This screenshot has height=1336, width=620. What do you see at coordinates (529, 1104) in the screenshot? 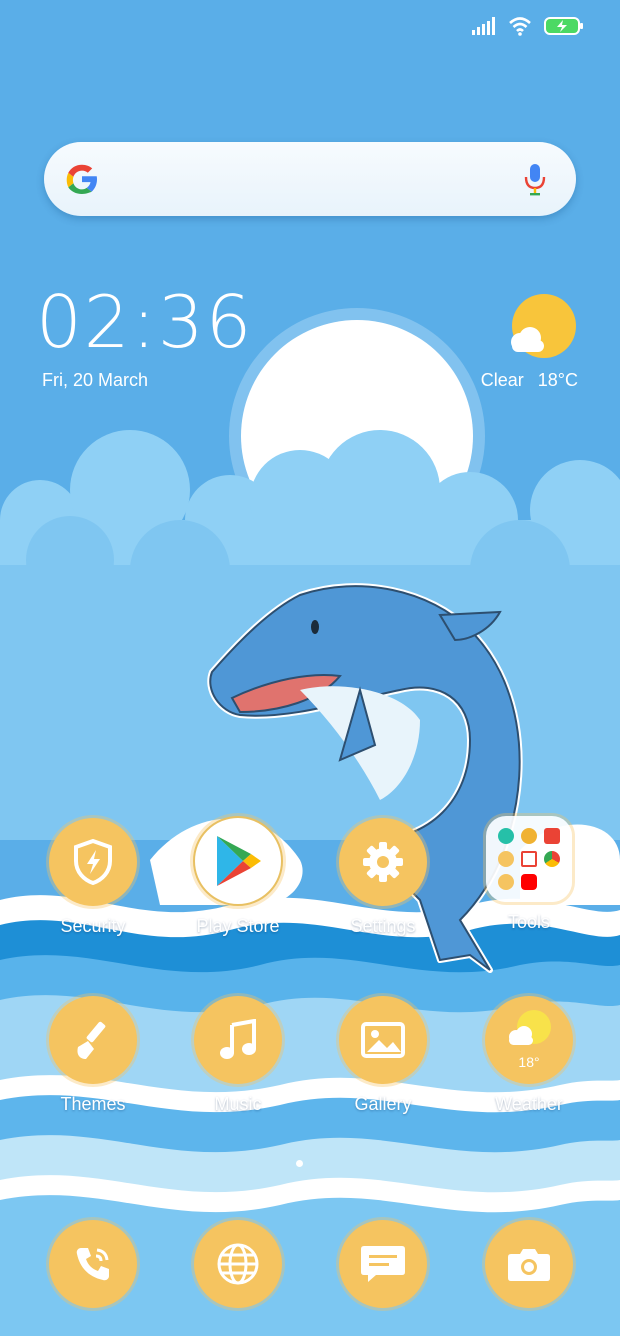
I see `app-label-weather: Weather` at bounding box center [529, 1104].